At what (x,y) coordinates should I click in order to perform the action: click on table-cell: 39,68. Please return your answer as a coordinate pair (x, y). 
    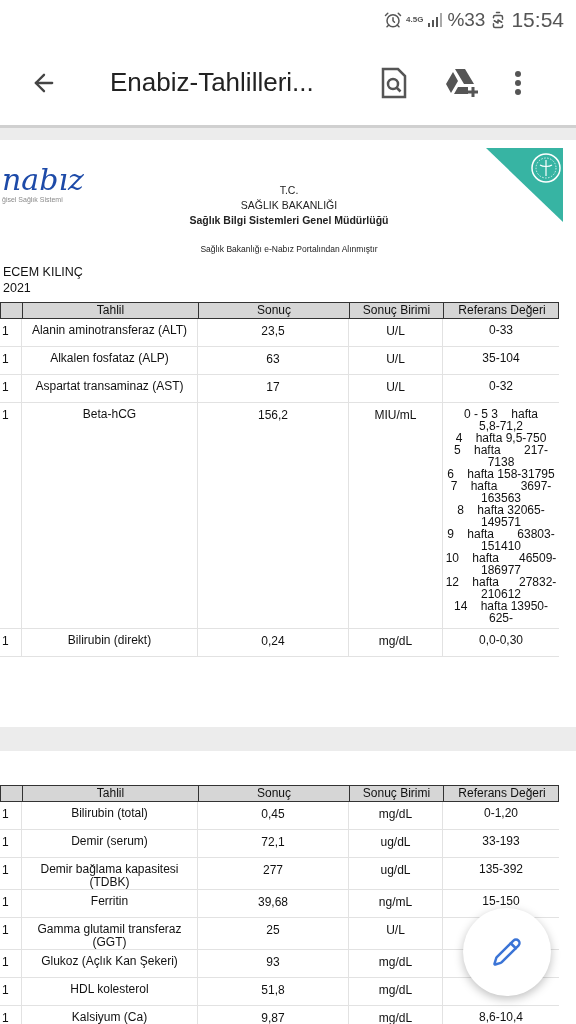
    Looking at the image, I should click on (273, 902).